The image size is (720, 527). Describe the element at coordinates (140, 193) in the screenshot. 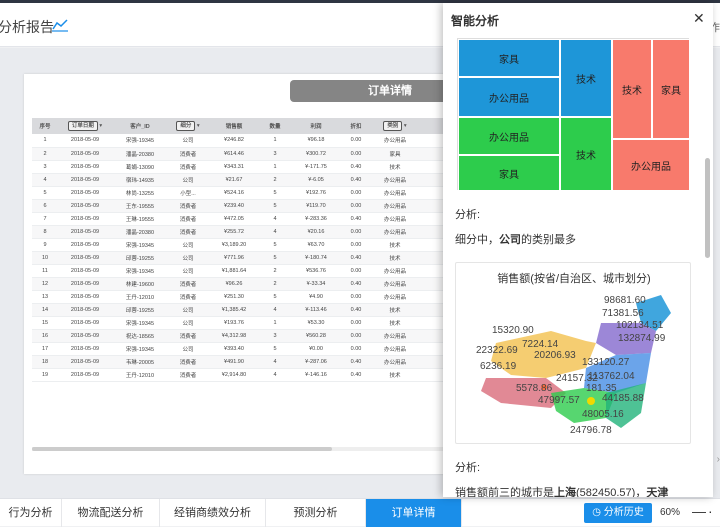

I see `table-cell: 林尚-13255` at that location.